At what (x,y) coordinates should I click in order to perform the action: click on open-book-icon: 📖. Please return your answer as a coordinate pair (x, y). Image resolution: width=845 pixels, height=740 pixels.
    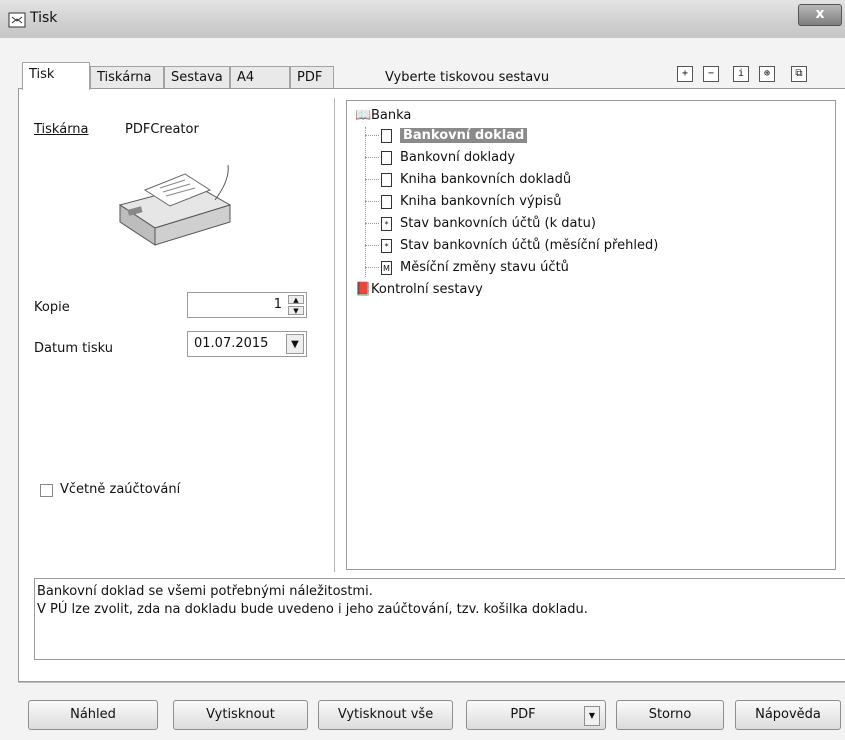
    Looking at the image, I should click on (363, 115).